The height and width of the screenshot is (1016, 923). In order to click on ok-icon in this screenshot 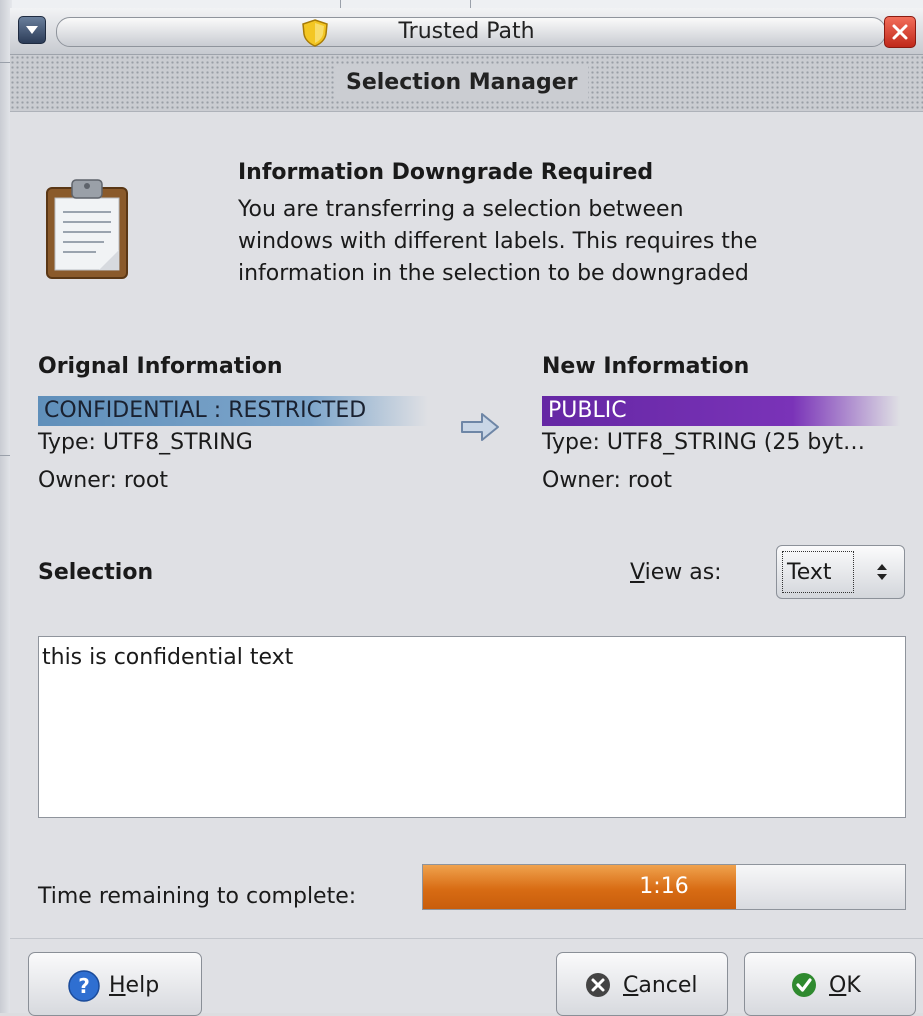, I will do `click(804, 985)`.